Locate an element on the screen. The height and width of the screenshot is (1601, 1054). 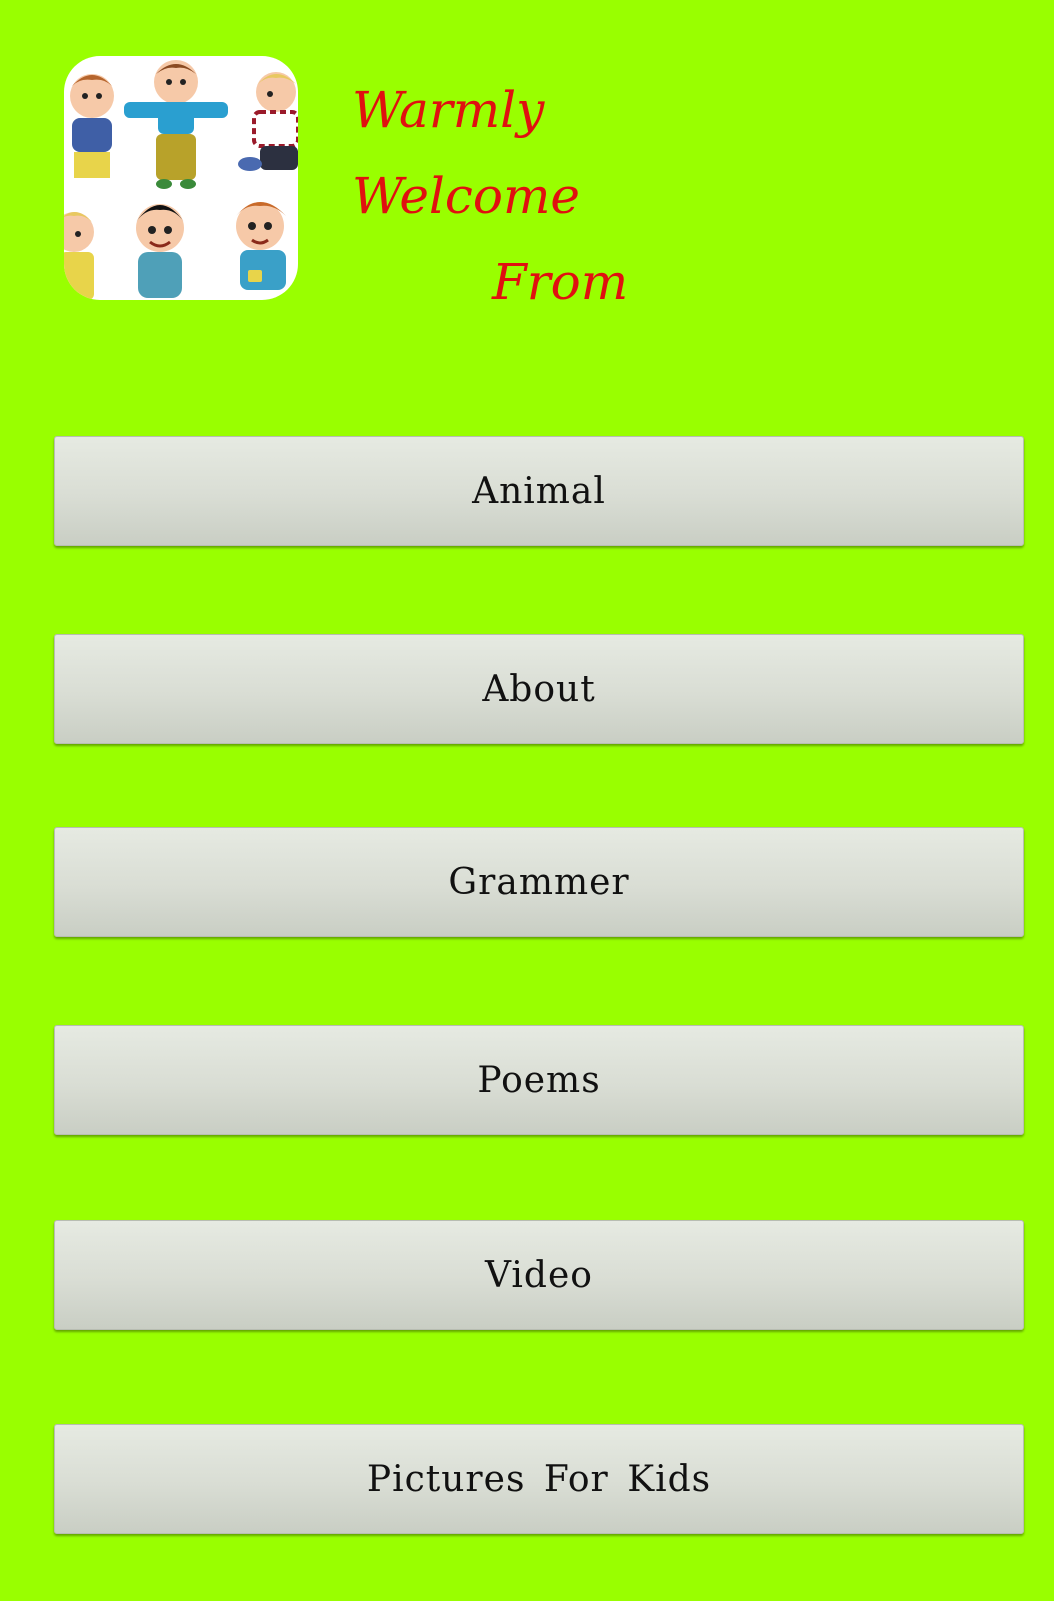
video-button-label: Video is located at coordinates (539, 1275).